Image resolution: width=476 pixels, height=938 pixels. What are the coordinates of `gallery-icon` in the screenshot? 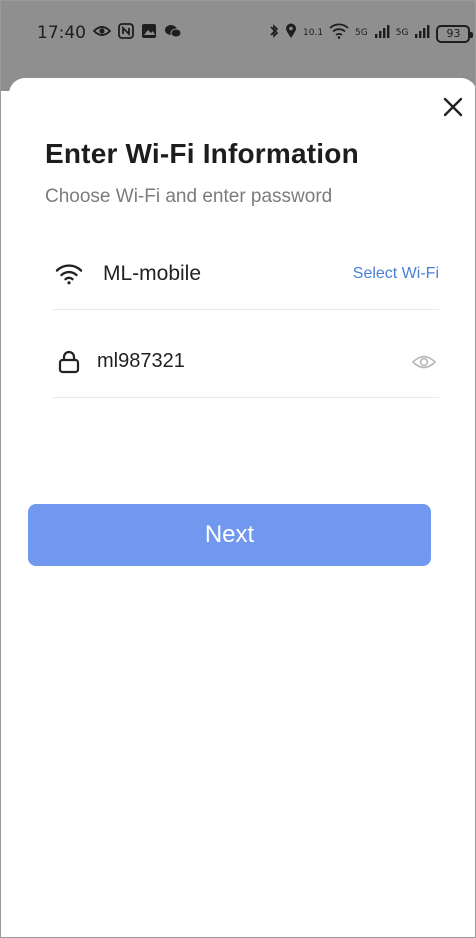 It's located at (149, 33).